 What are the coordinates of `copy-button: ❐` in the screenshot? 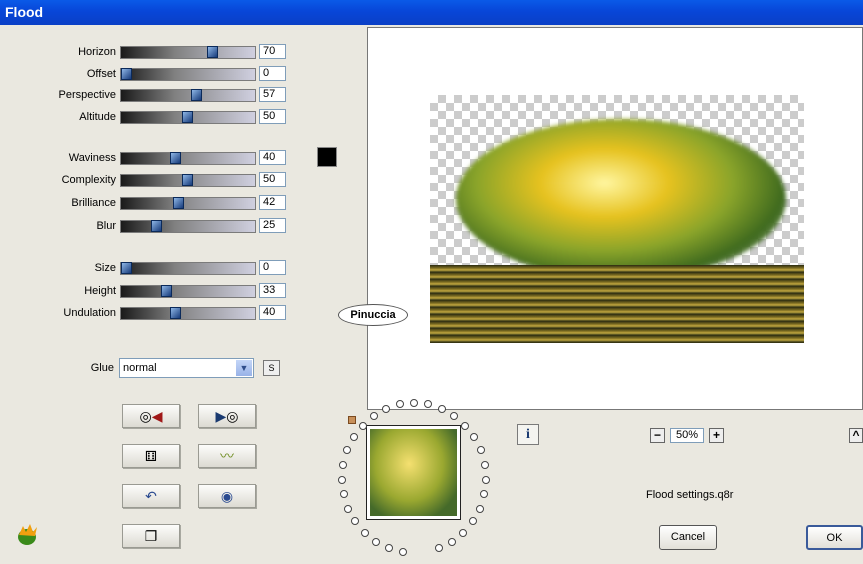 It's located at (151, 536).